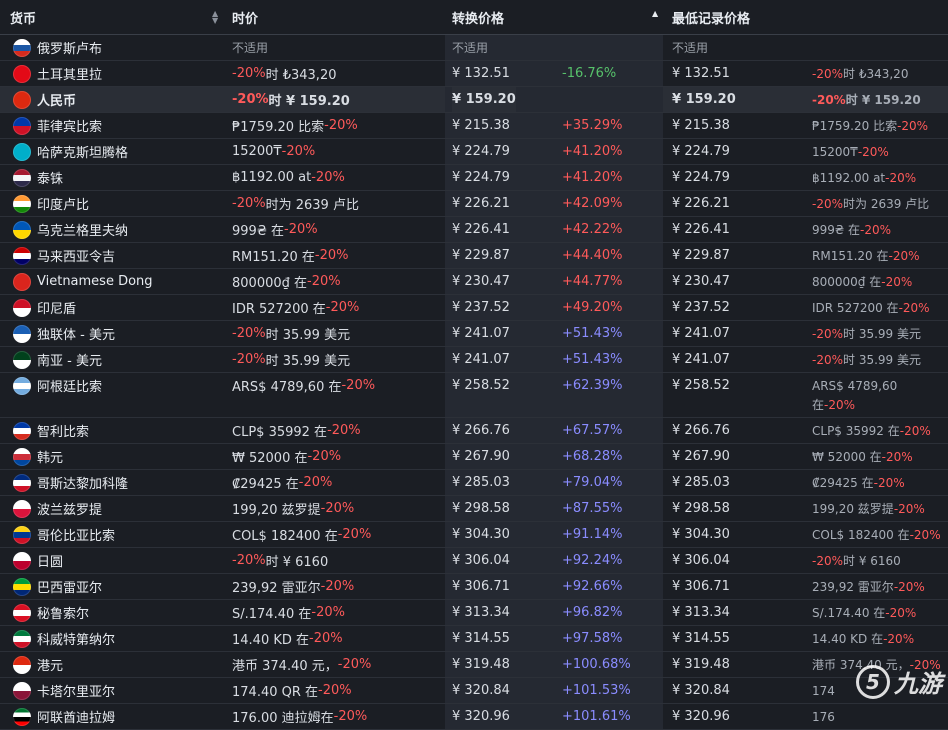 Image resolution: width=948 pixels, height=730 pixels. I want to click on lowest-converted-price: ¥ 258.52, so click(701, 385).